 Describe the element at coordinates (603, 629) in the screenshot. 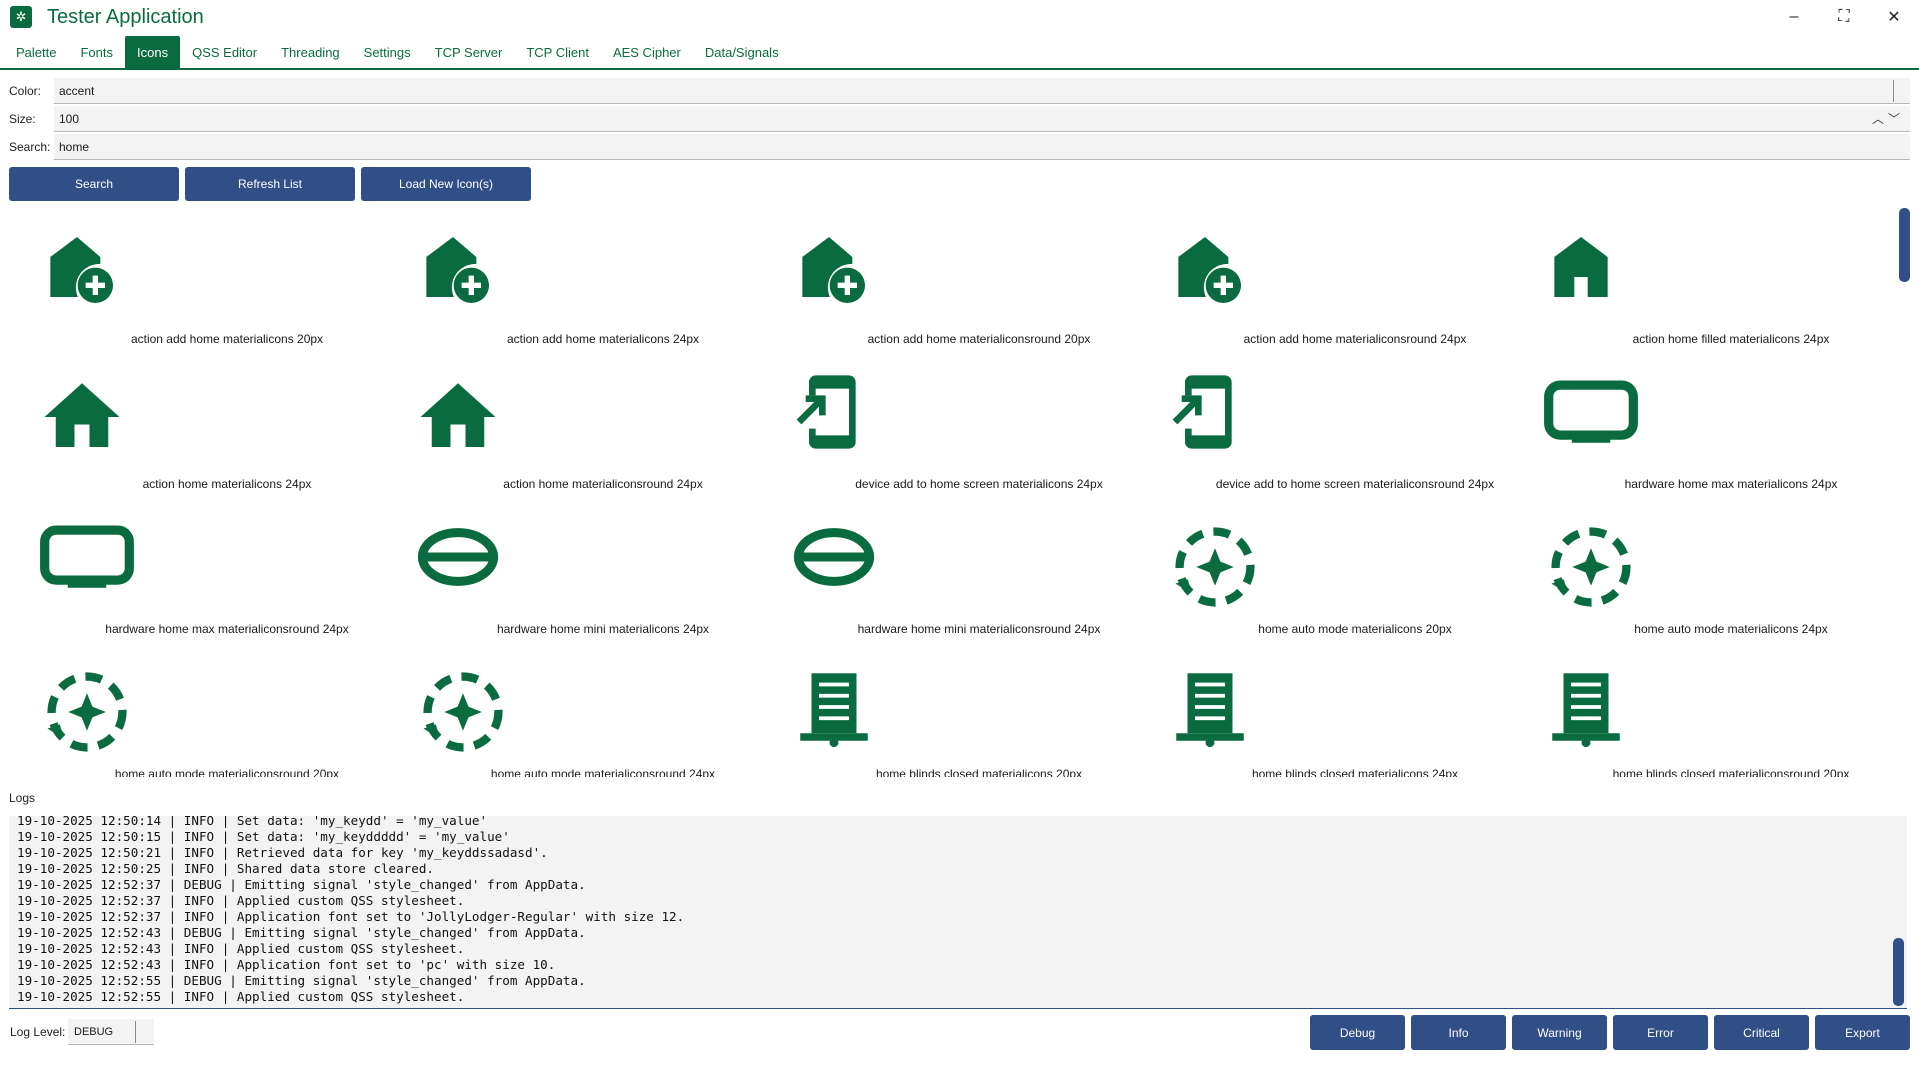

I see `icon-label: hardware home mini materialicons 24px` at that location.